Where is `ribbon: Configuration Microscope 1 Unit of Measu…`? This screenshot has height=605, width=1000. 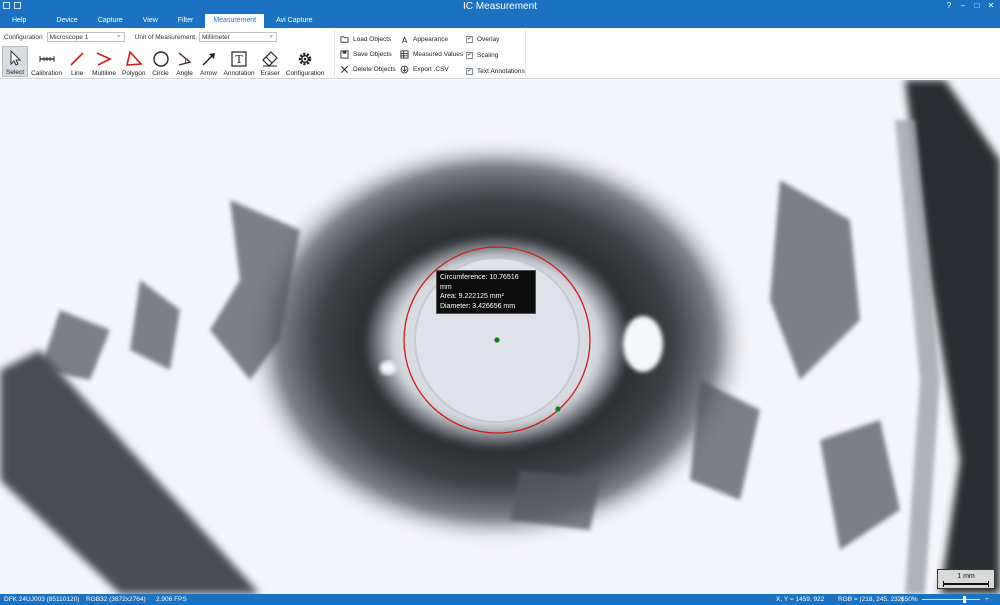 ribbon: Configuration Microscope 1 Unit of Measu… is located at coordinates (500, 53).